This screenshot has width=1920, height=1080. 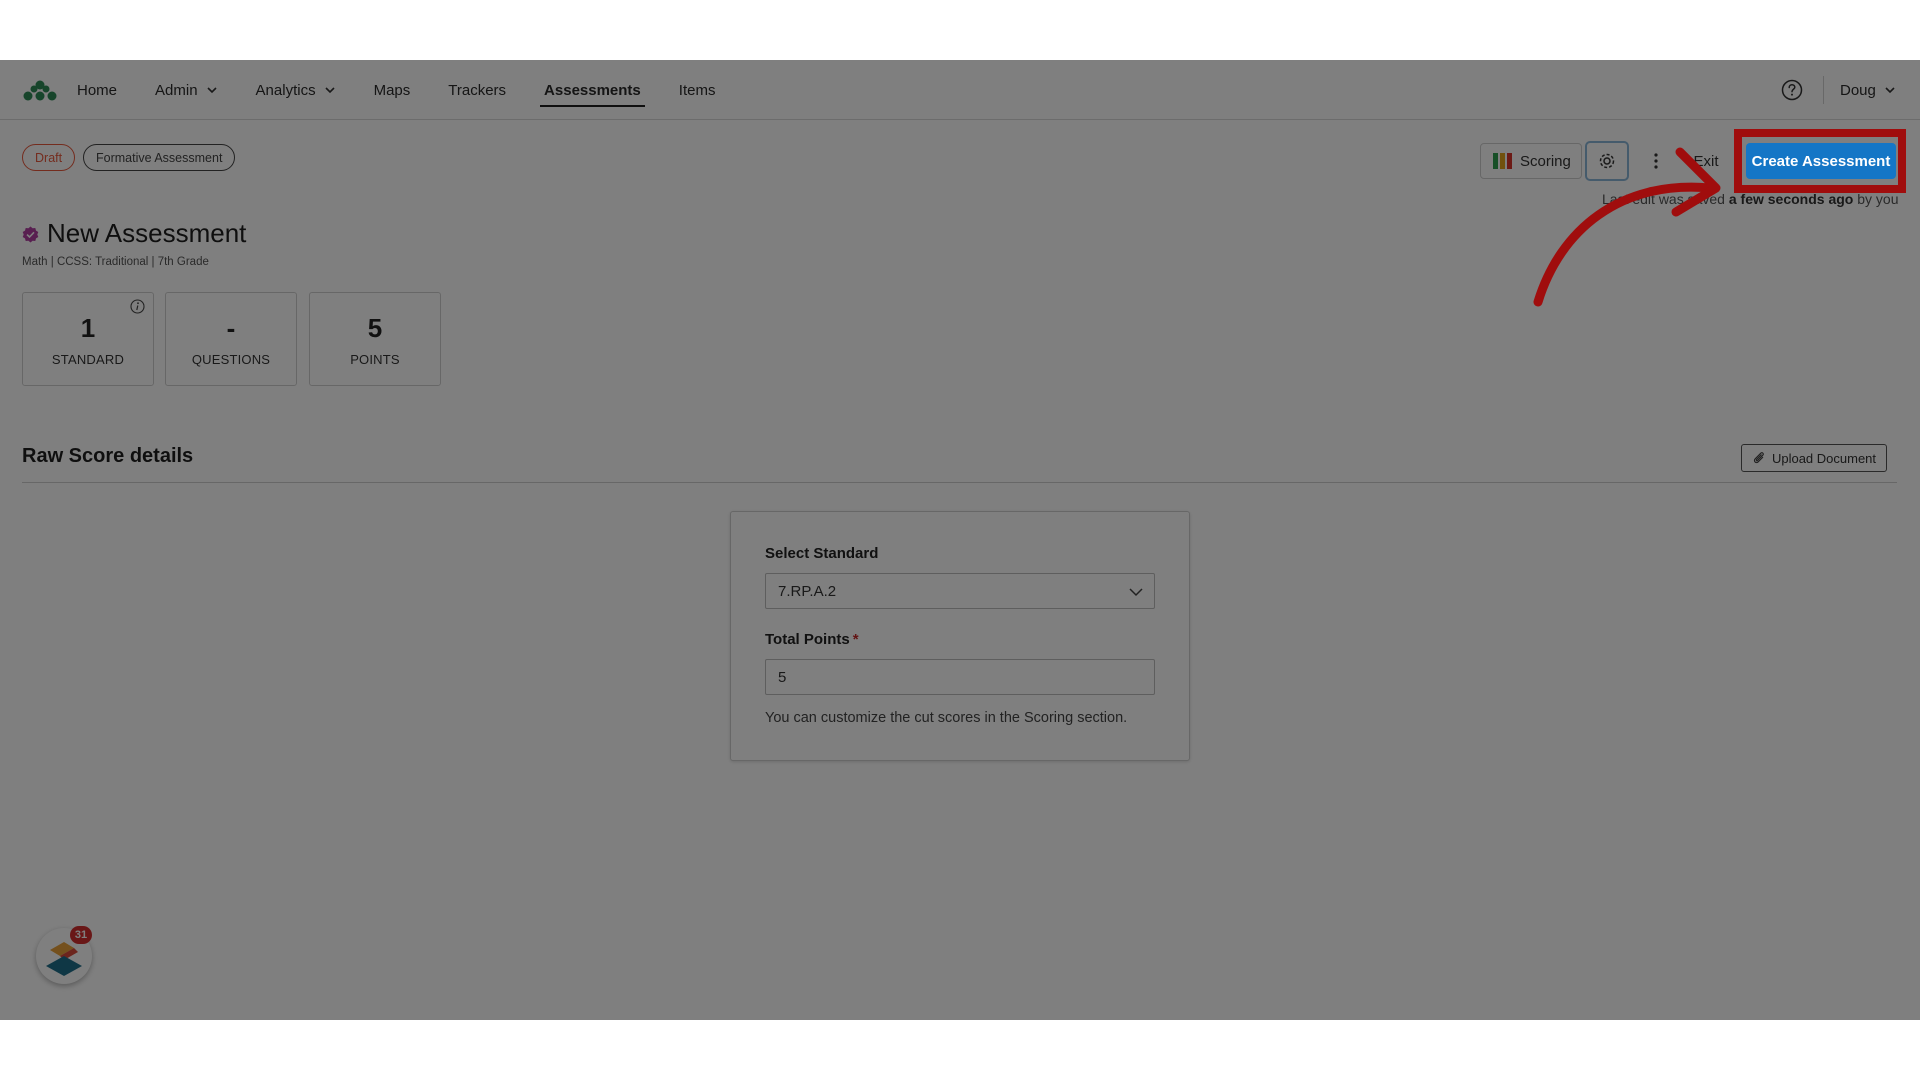 What do you see at coordinates (855, 639) in the screenshot?
I see `required-mark: *` at bounding box center [855, 639].